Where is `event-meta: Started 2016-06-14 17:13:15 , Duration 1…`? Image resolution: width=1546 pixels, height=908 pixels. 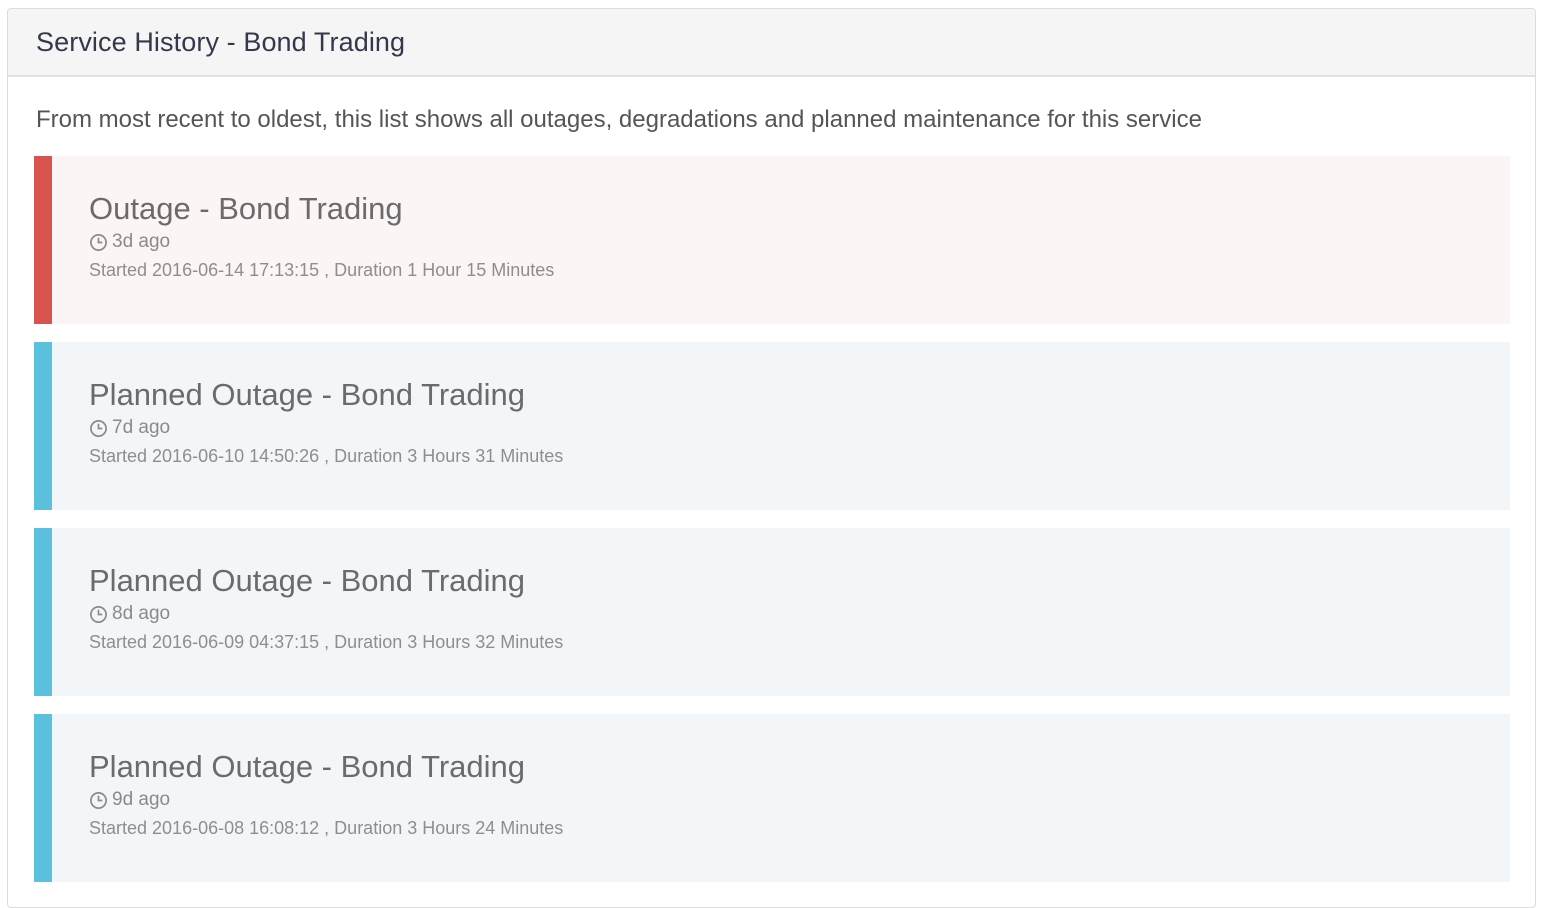 event-meta: Started 2016-06-14 17:13:15 , Duration 1… is located at coordinates (322, 270).